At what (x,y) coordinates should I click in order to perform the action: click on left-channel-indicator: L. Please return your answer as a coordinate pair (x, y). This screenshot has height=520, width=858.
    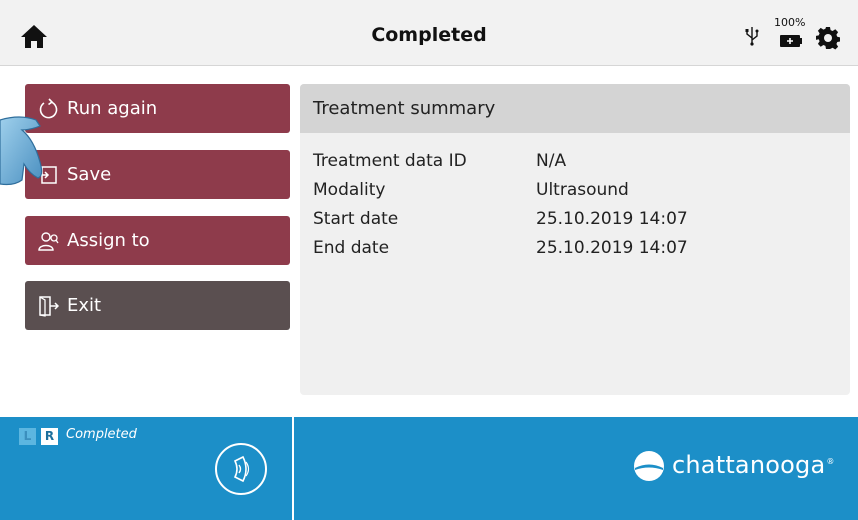
    Looking at the image, I should click on (27, 436).